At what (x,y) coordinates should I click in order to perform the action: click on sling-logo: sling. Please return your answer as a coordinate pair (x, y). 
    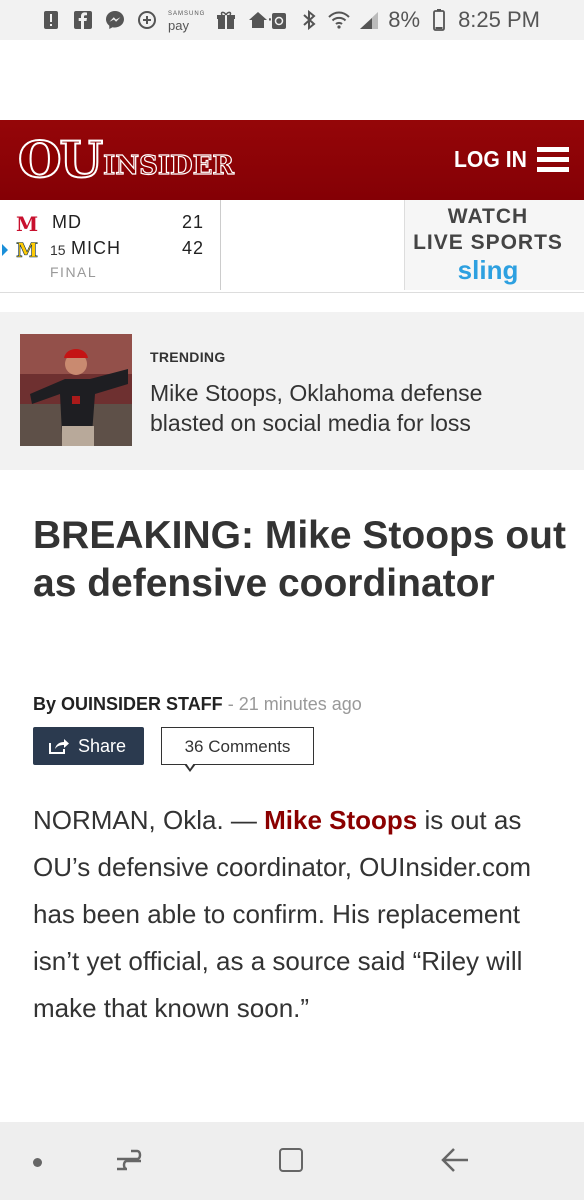
    Looking at the image, I should click on (488, 270).